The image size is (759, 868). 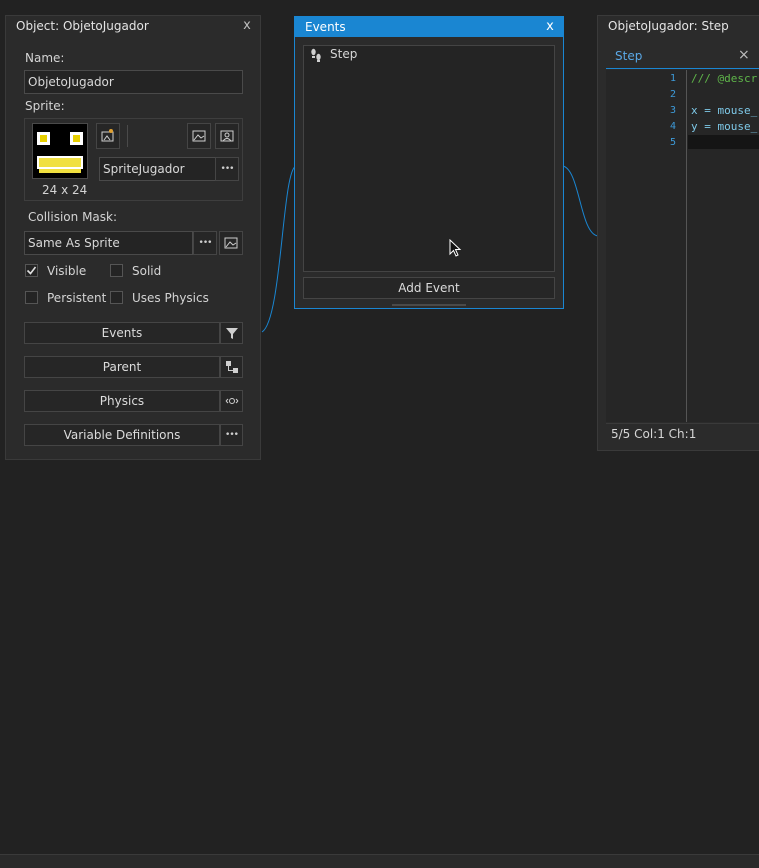 I want to click on solid-checkbox, so click(x=116, y=270).